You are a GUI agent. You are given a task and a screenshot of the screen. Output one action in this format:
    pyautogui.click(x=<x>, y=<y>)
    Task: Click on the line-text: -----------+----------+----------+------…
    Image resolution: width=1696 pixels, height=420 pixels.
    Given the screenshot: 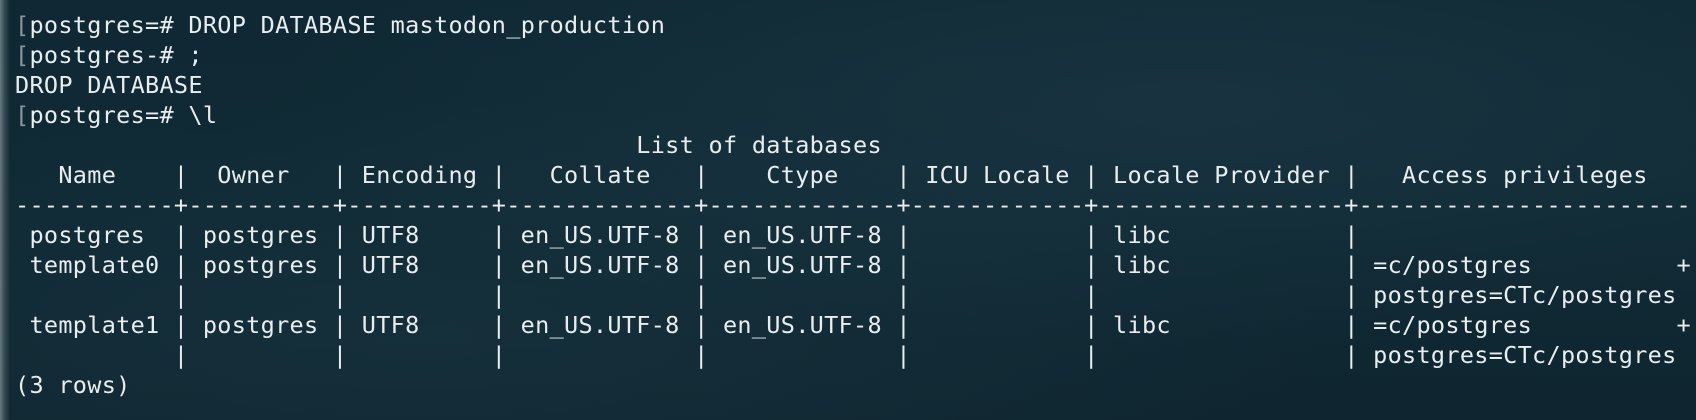 What is the action you would take?
    pyautogui.click(x=853, y=205)
    